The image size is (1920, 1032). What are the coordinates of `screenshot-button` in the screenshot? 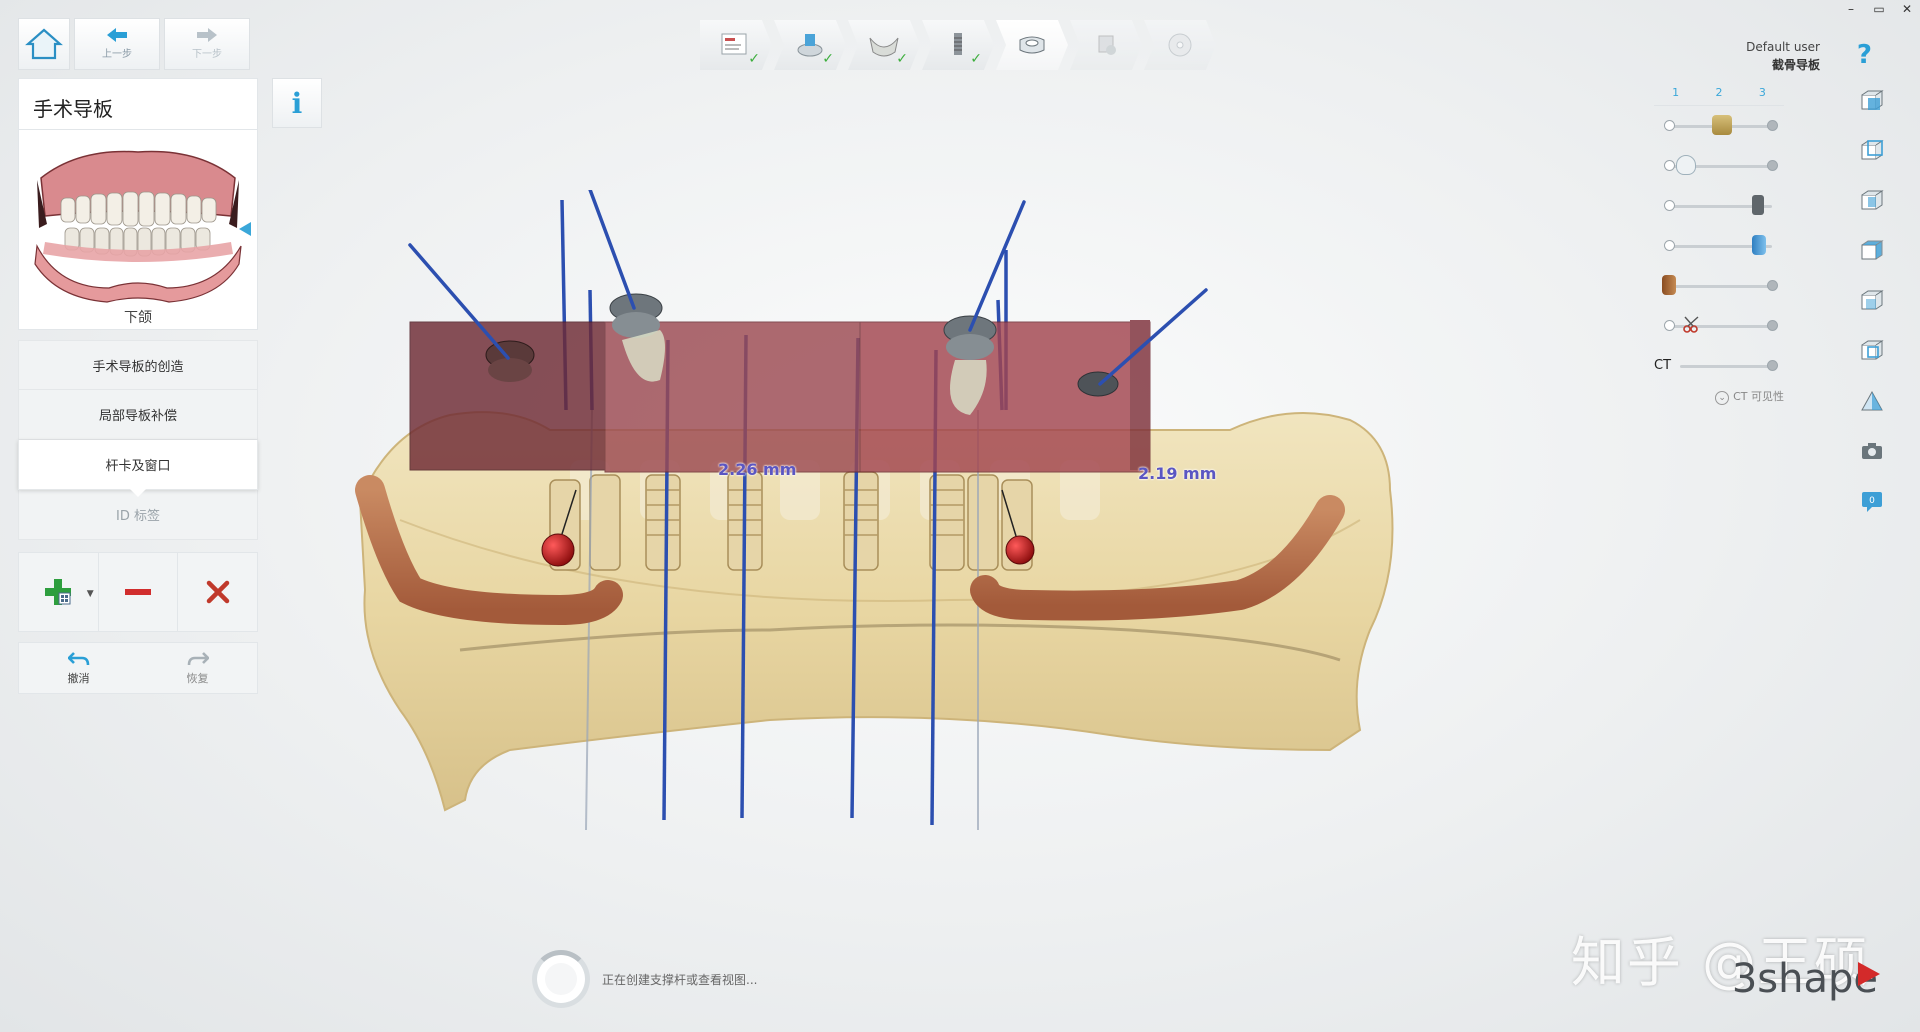 It's located at (1872, 451).